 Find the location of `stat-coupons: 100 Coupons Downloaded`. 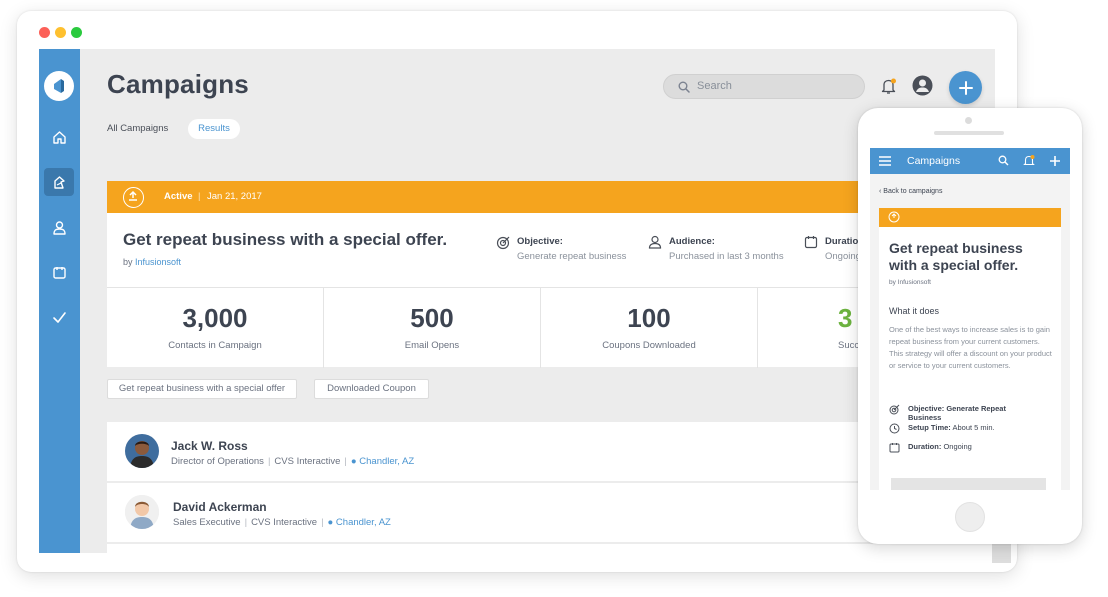

stat-coupons: 100 Coupons Downloaded is located at coordinates (649, 328).